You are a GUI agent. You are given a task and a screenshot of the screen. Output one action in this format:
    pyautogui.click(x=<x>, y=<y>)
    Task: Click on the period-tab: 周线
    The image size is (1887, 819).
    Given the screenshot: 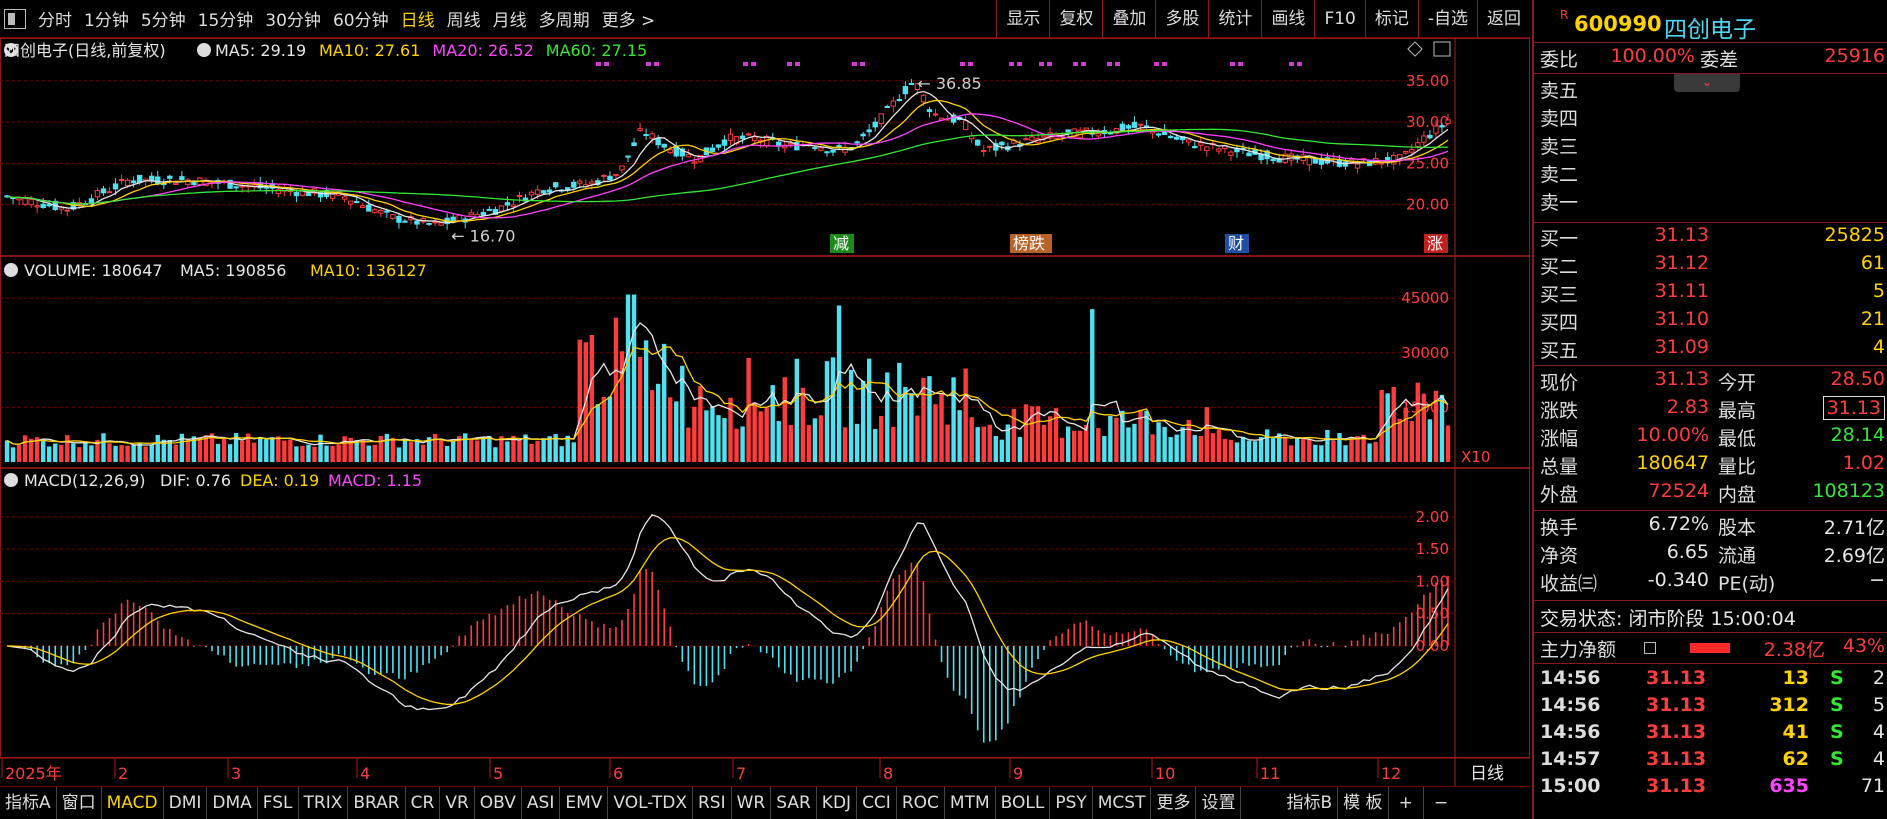 What is the action you would take?
    pyautogui.click(x=464, y=18)
    